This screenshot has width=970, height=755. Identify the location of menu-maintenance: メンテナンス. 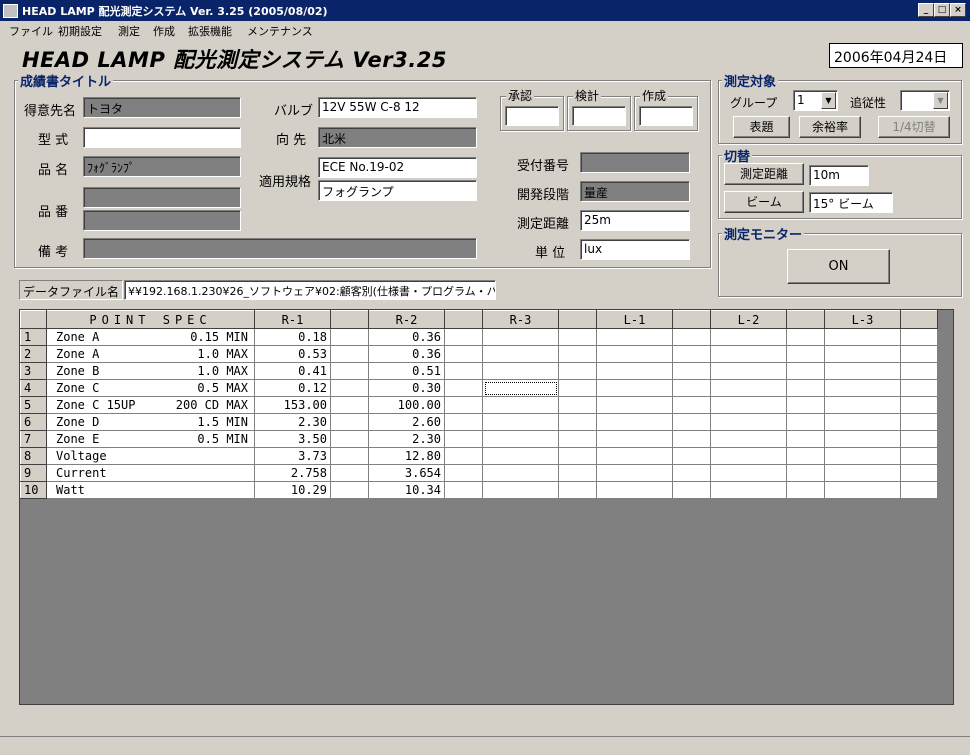
(280, 31).